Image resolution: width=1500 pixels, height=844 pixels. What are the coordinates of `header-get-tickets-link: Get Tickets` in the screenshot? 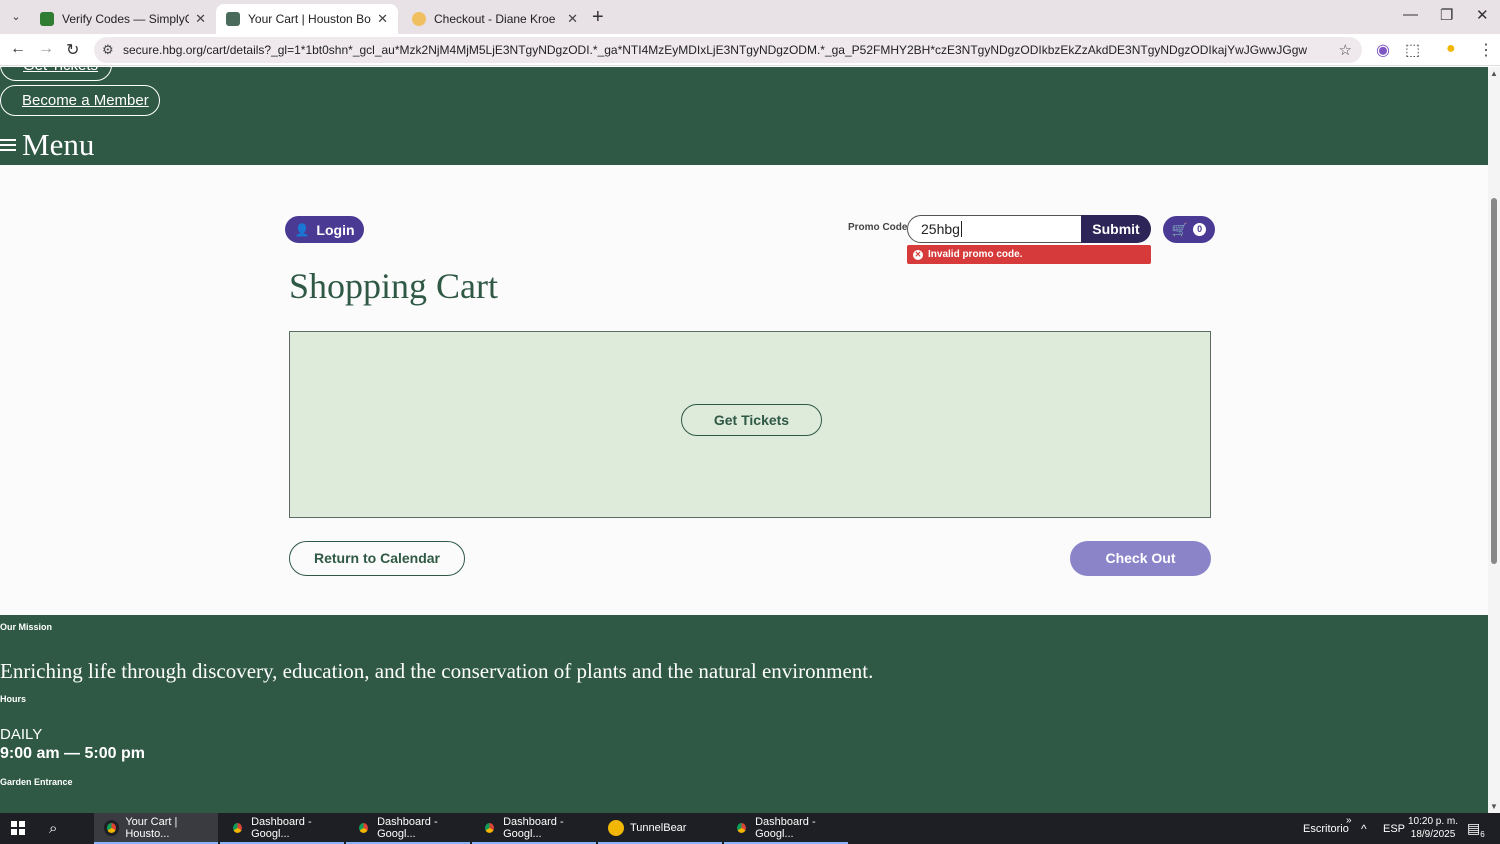 It's located at (56, 74).